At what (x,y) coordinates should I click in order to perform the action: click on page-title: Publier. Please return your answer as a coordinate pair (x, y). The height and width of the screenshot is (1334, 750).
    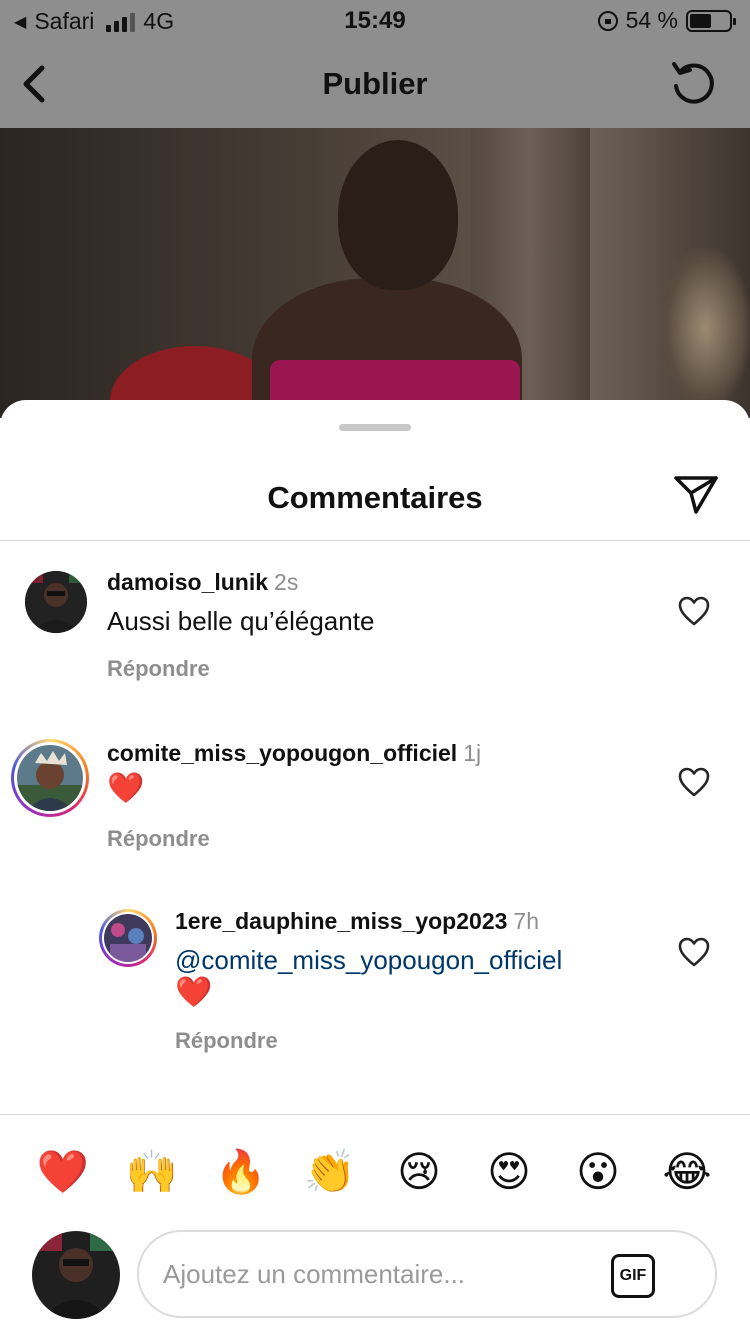
    Looking at the image, I should click on (375, 83).